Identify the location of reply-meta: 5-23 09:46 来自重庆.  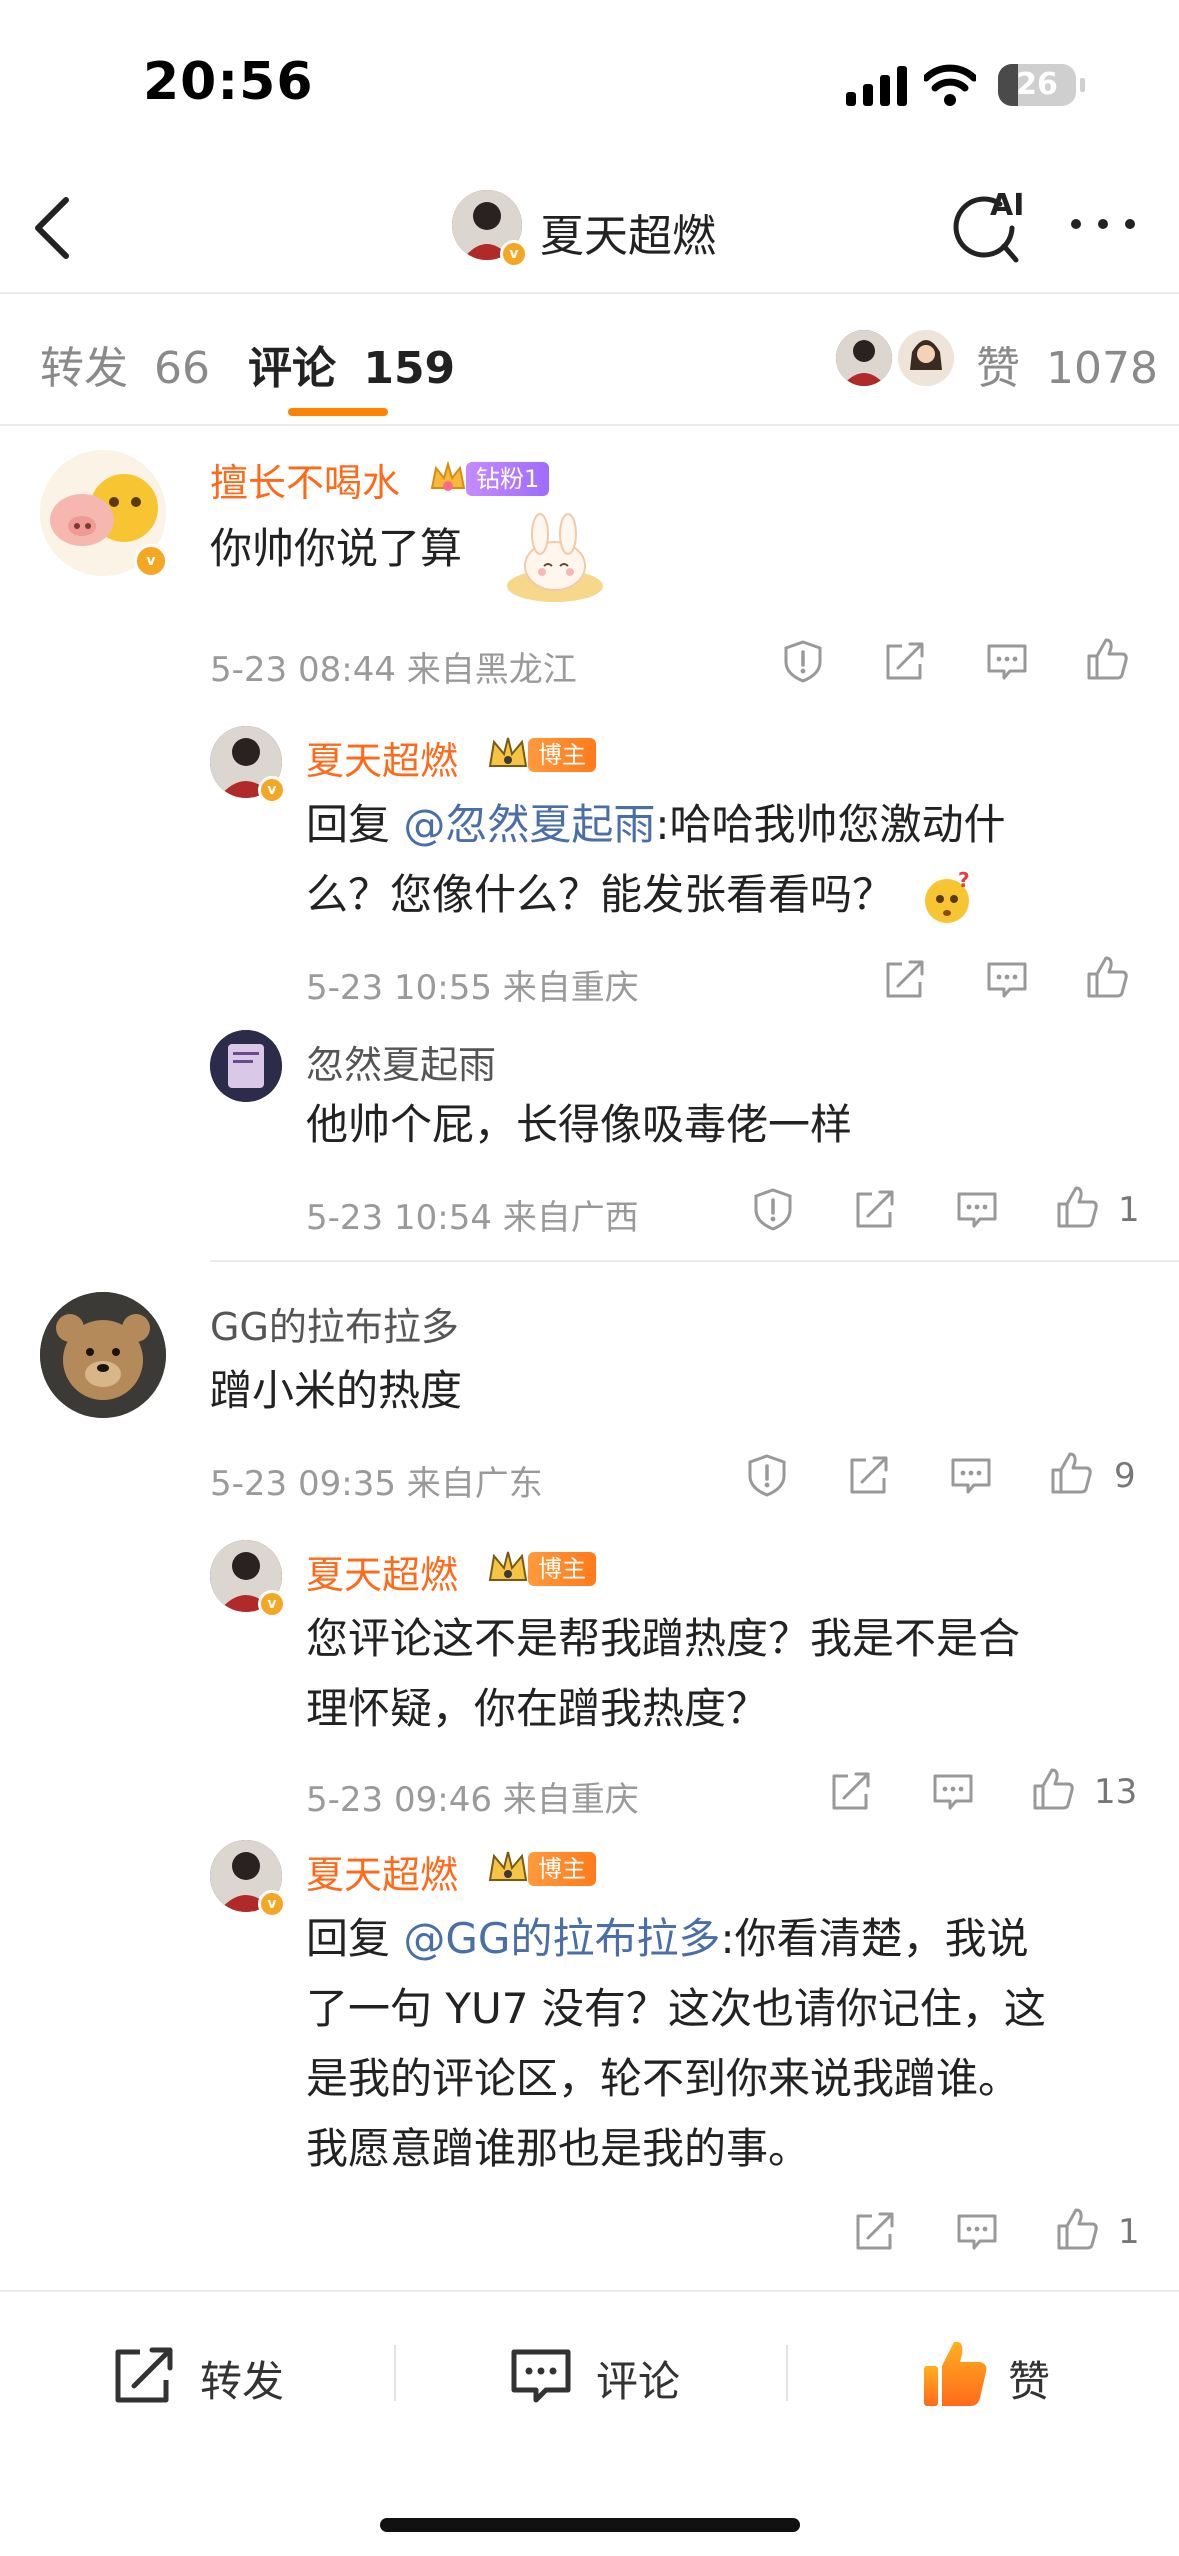
(472, 1800).